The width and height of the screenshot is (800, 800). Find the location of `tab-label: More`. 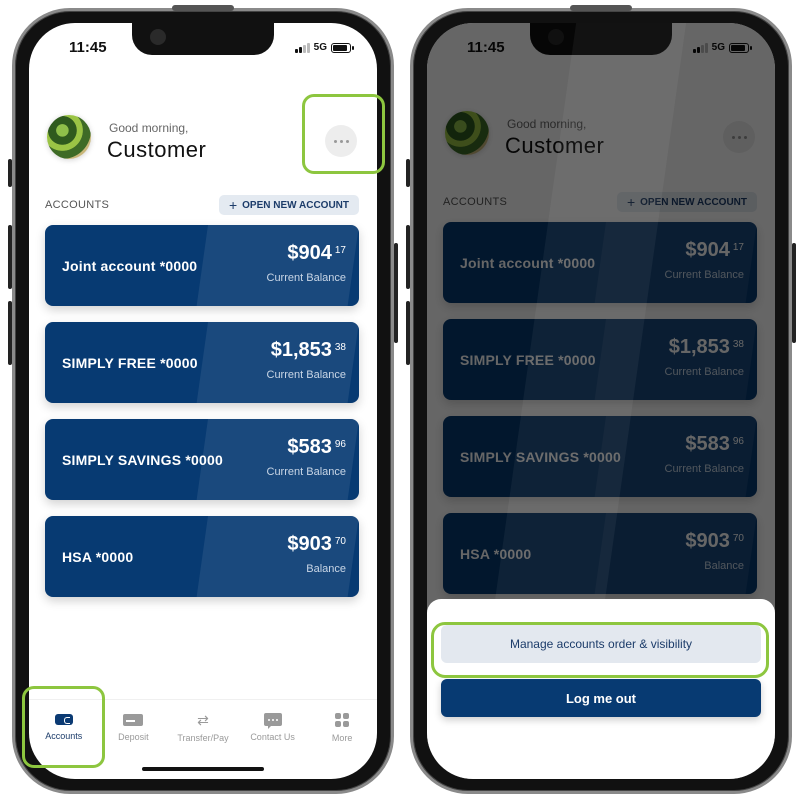

tab-label: More is located at coordinates (342, 737).